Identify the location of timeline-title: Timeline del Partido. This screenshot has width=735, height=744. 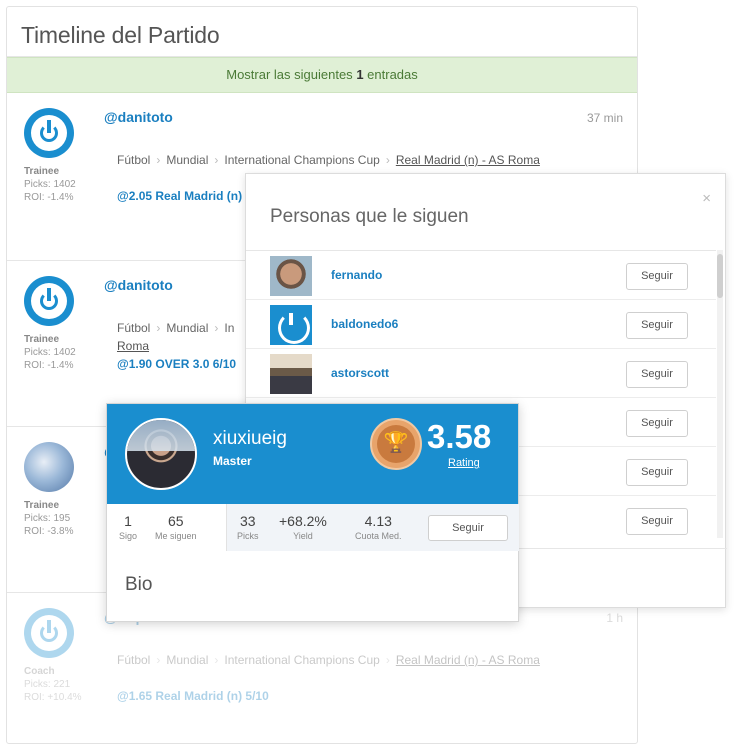
(322, 32).